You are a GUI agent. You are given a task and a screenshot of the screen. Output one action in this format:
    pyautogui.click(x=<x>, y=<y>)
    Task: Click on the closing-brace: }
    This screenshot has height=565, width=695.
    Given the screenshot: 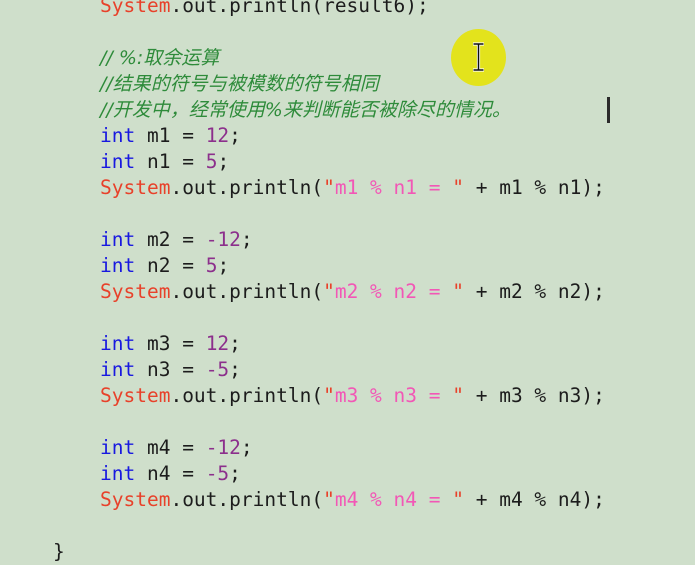 What is the action you would take?
    pyautogui.click(x=59, y=551)
    